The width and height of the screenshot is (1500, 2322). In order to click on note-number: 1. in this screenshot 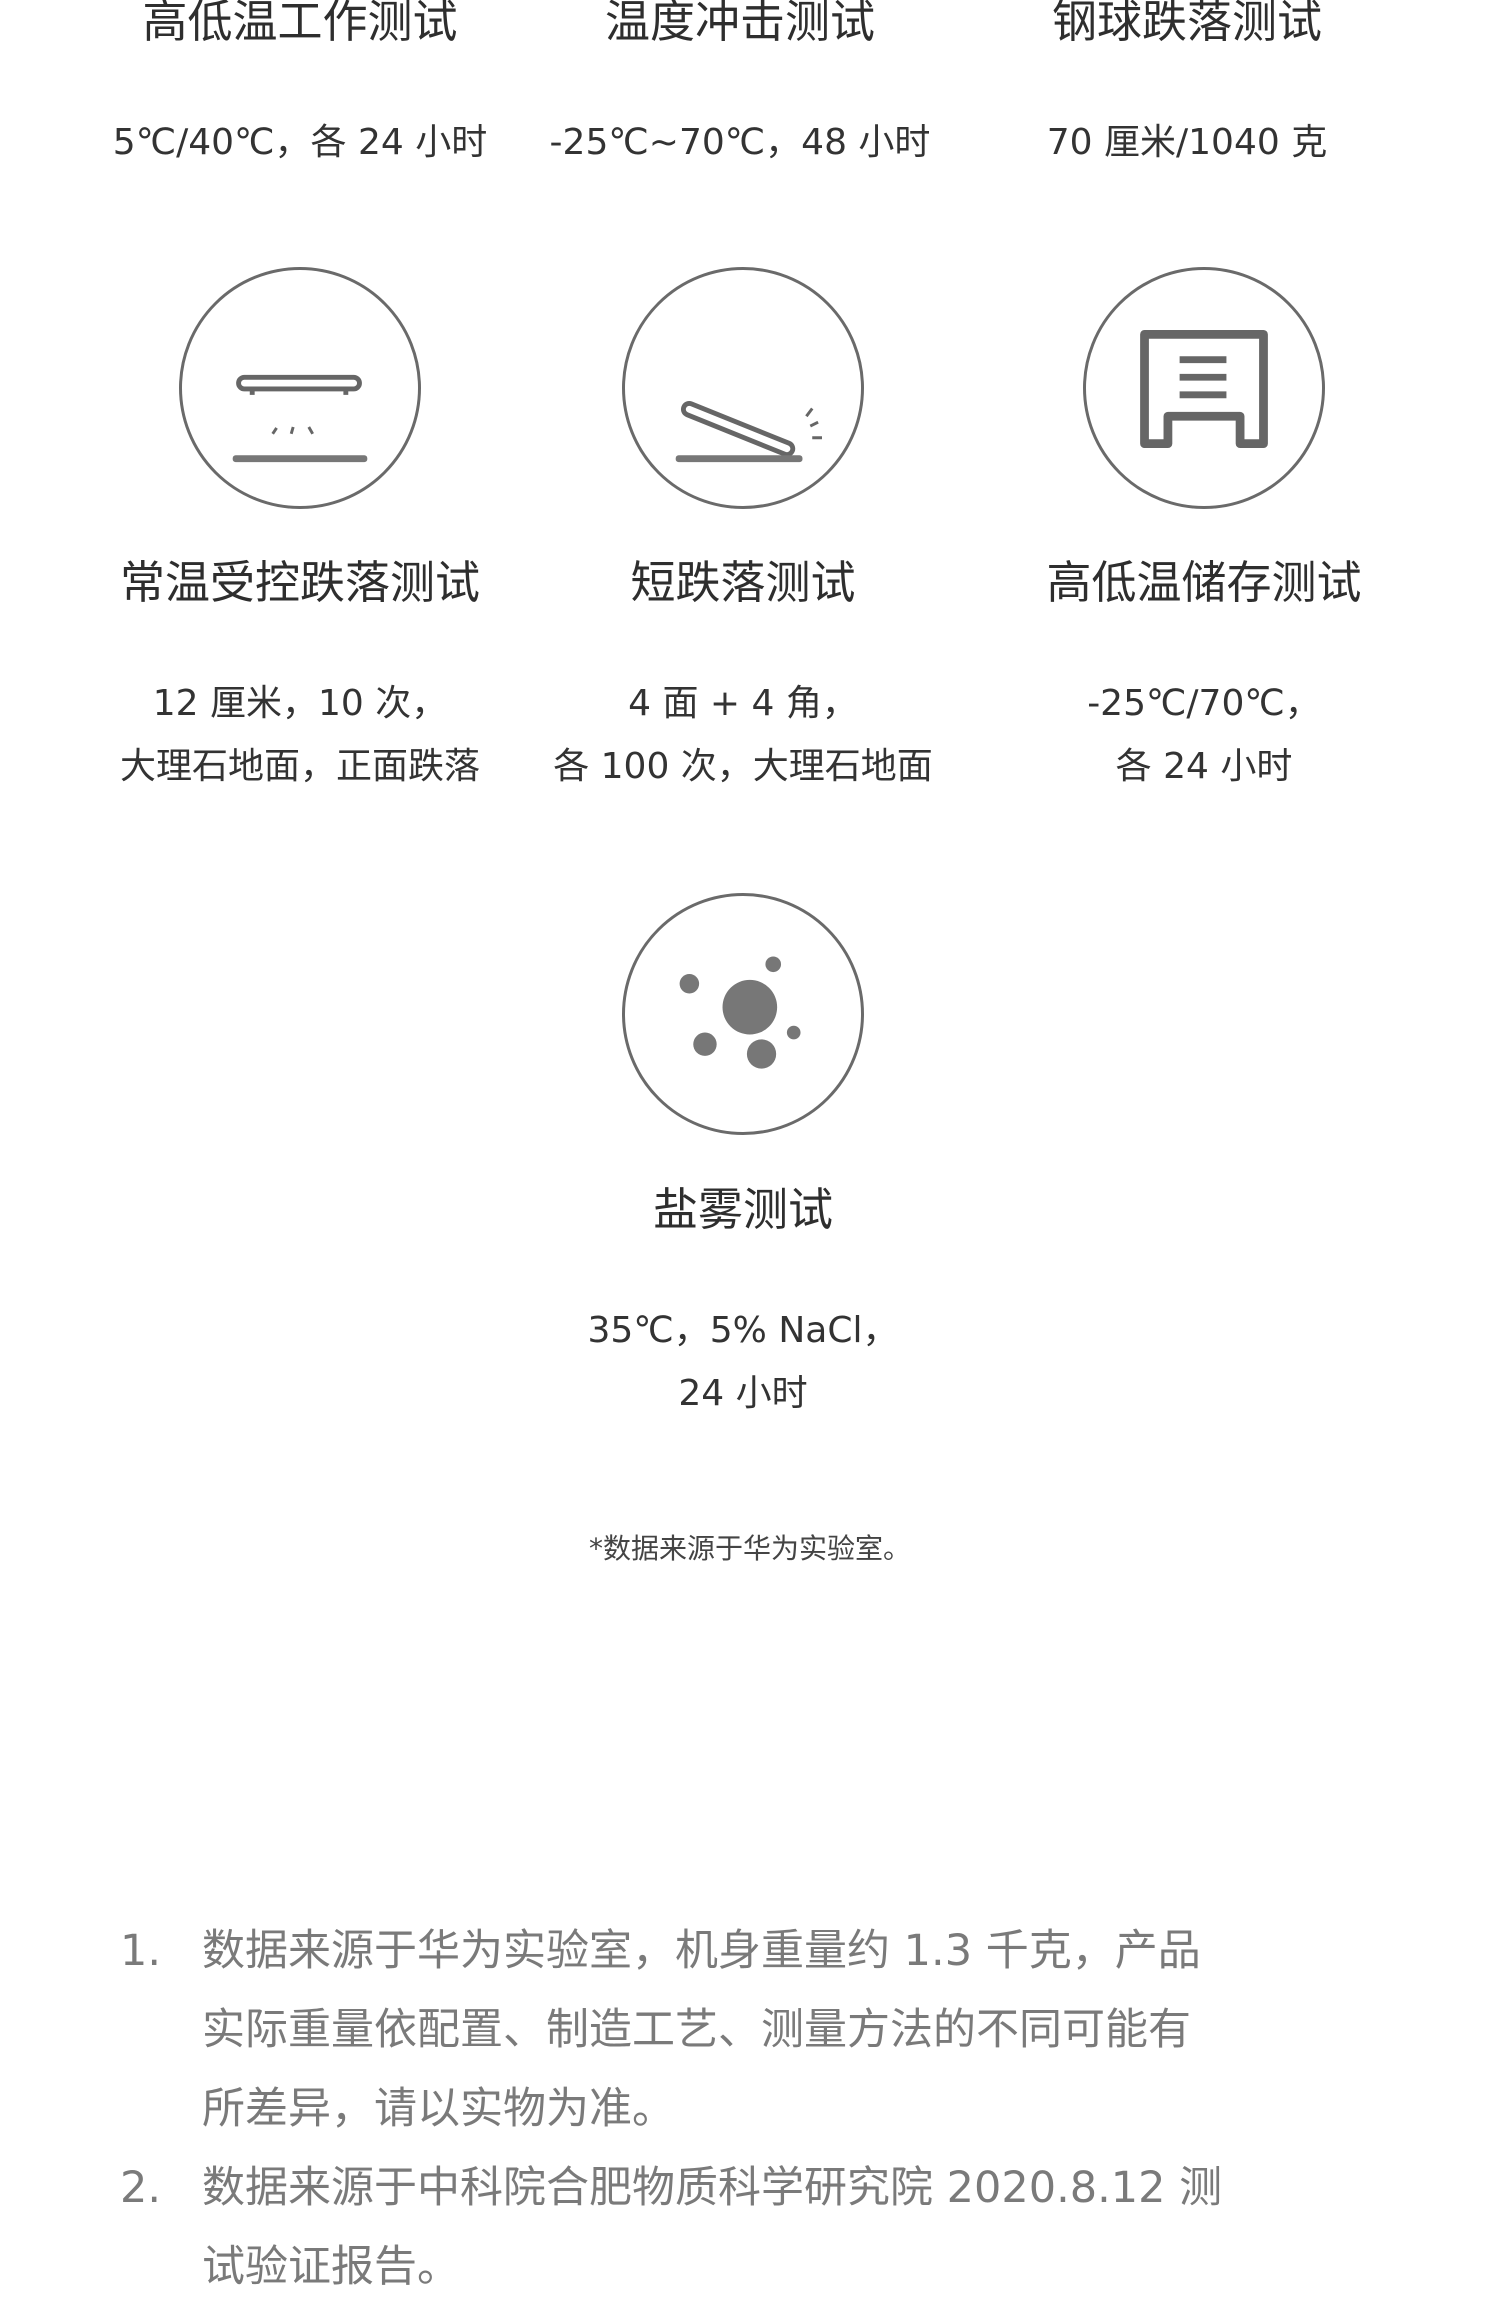, I will do `click(141, 1951)`.